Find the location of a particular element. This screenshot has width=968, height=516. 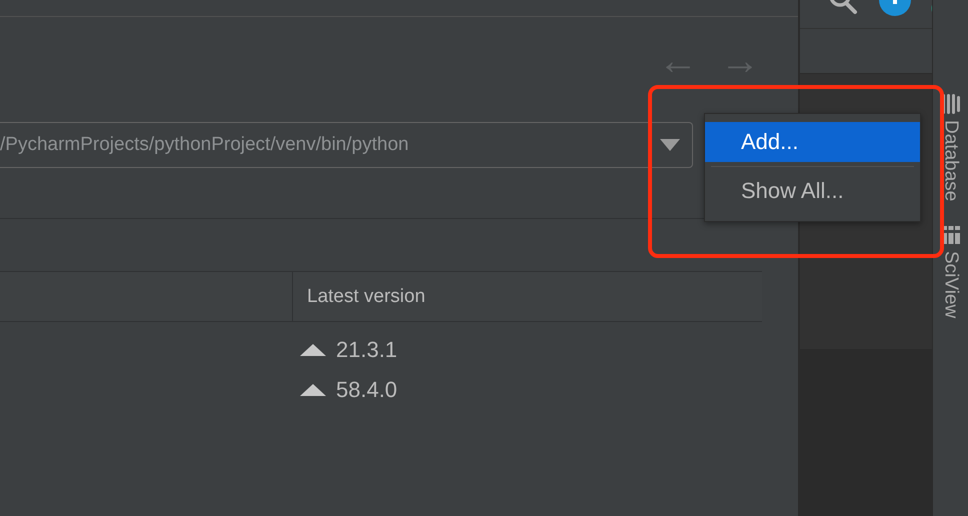

grid-icon is located at coordinates (951, 235).